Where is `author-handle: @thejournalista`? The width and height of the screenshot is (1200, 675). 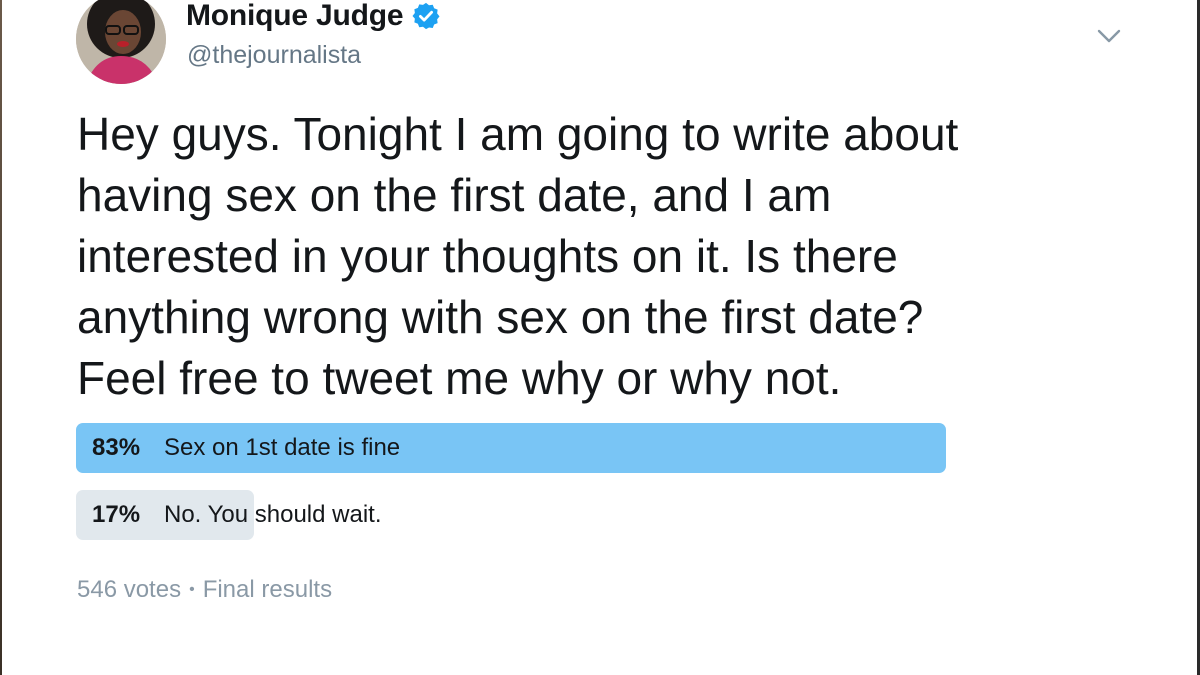 author-handle: @thejournalista is located at coordinates (274, 55).